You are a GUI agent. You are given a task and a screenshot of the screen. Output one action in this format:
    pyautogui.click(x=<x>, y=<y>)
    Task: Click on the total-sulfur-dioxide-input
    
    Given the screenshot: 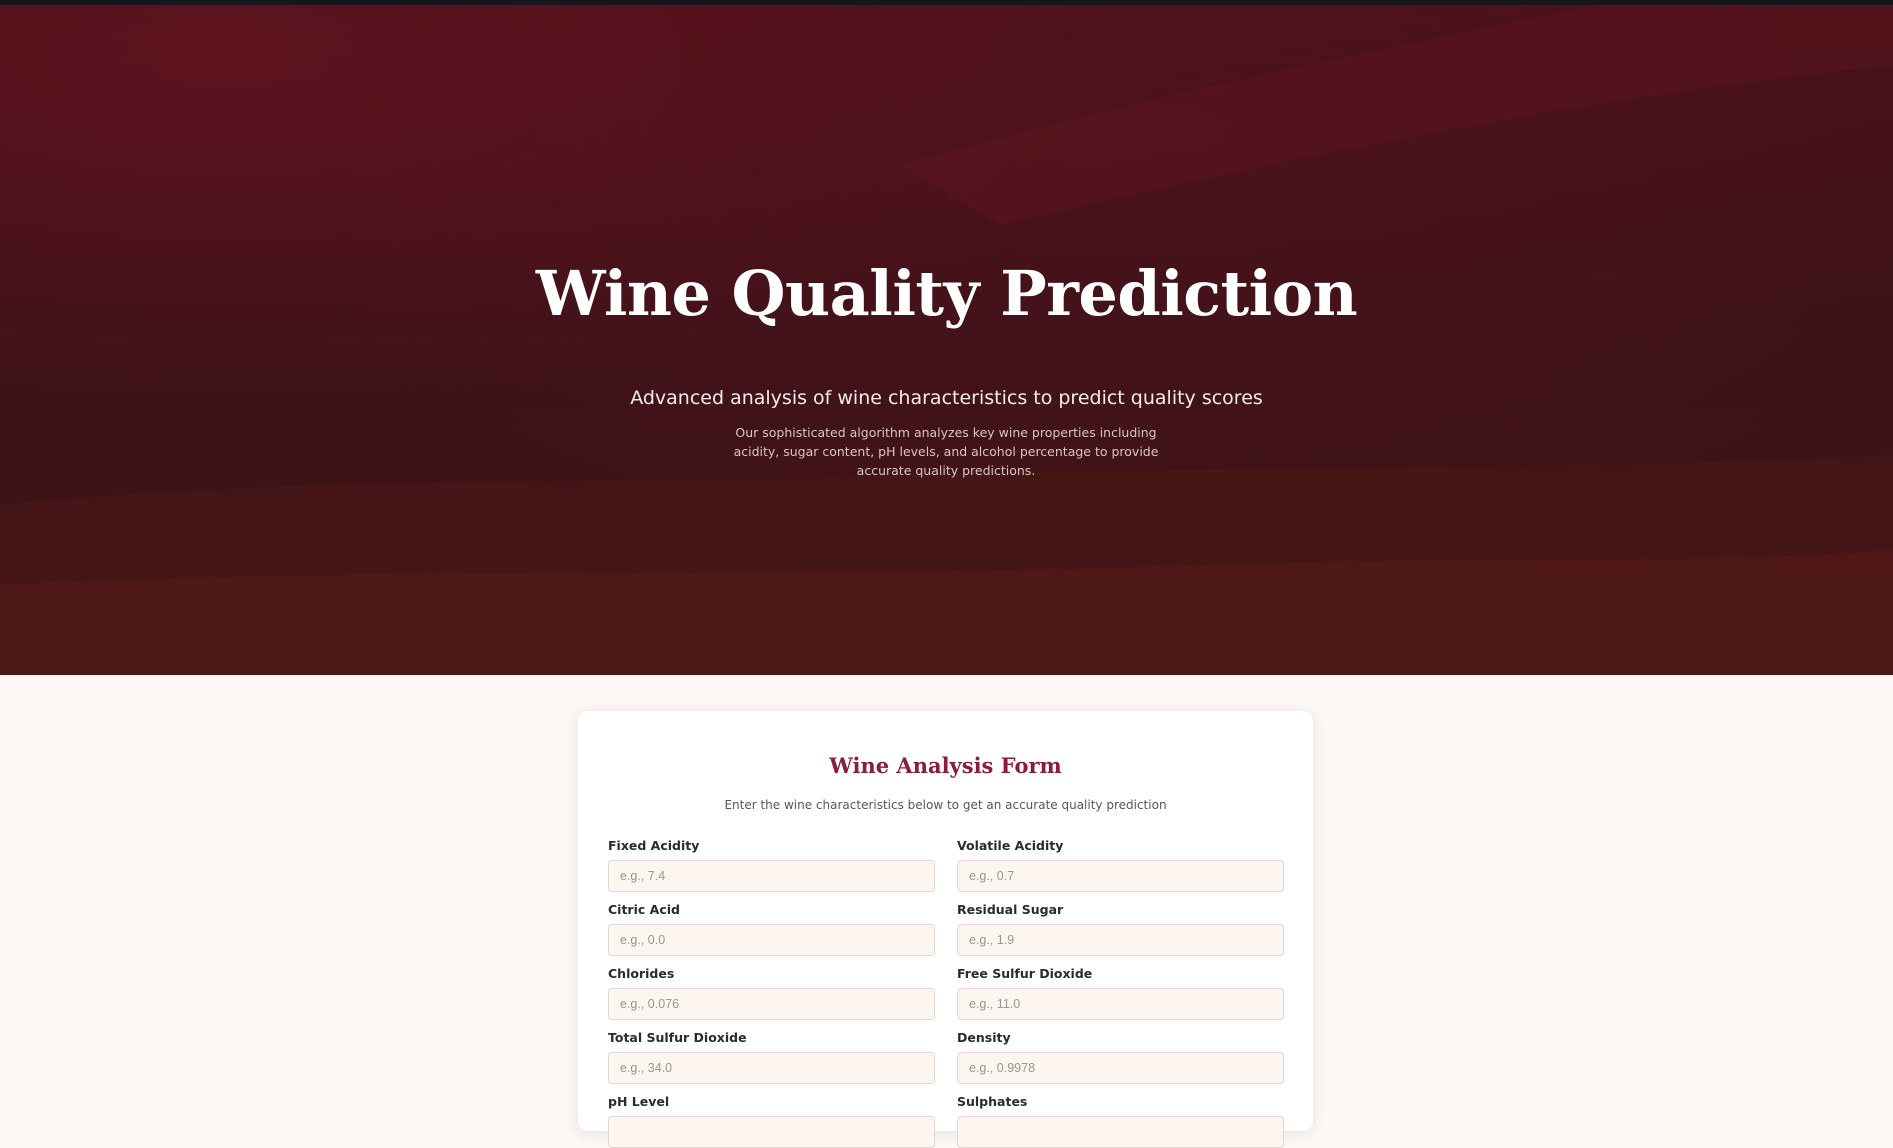 What is the action you would take?
    pyautogui.click(x=771, y=1068)
    